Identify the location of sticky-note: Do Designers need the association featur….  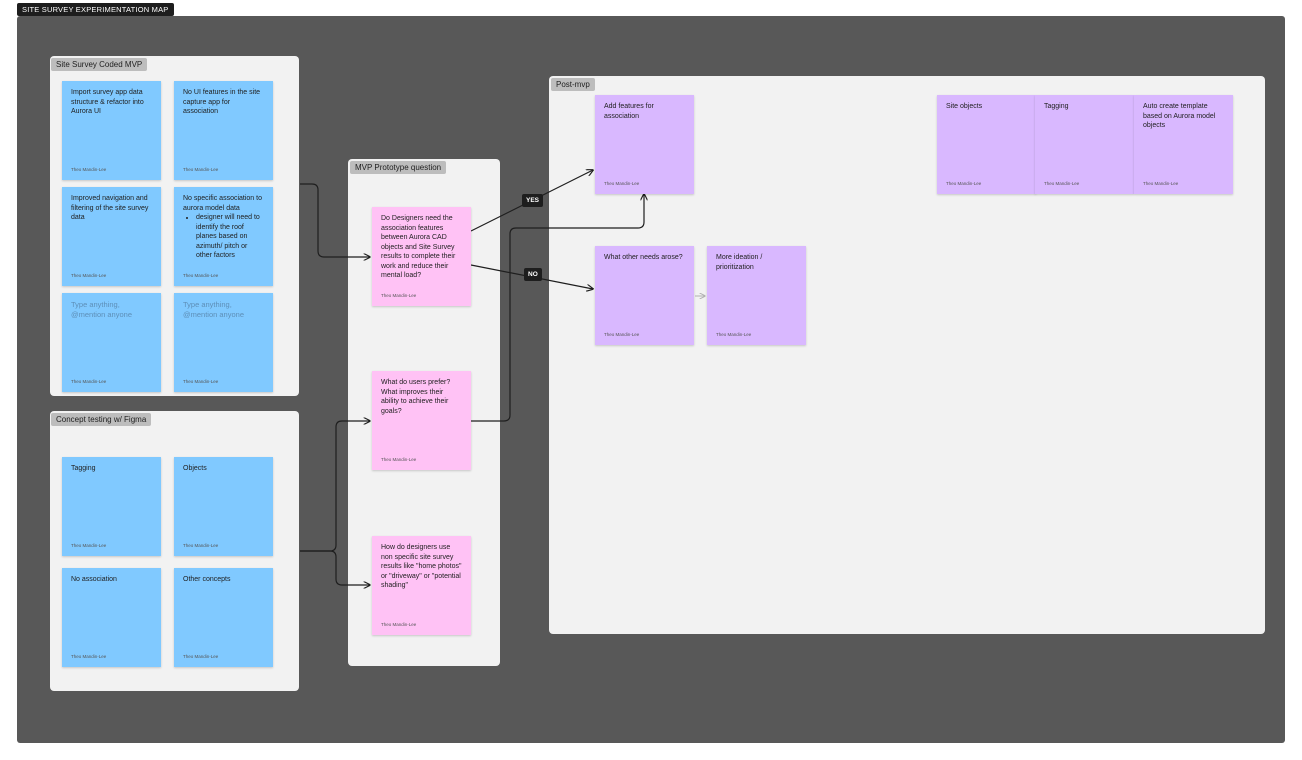
(421, 256).